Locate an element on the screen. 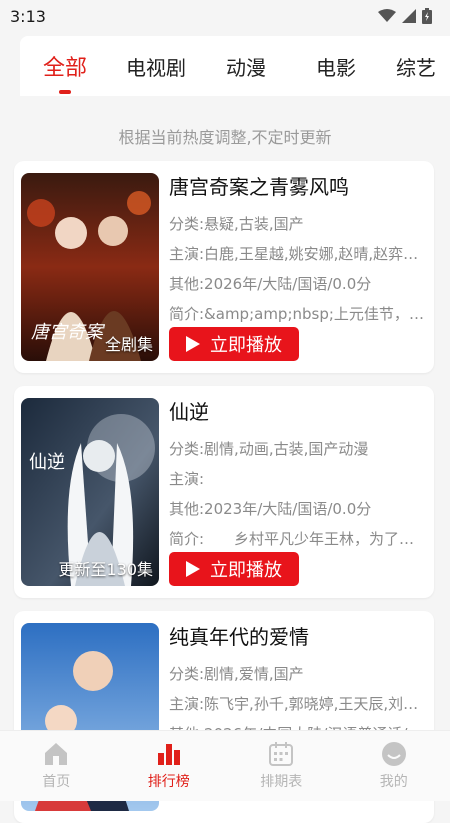 The height and width of the screenshot is (823, 450). status-icons is located at coordinates (405, 16).